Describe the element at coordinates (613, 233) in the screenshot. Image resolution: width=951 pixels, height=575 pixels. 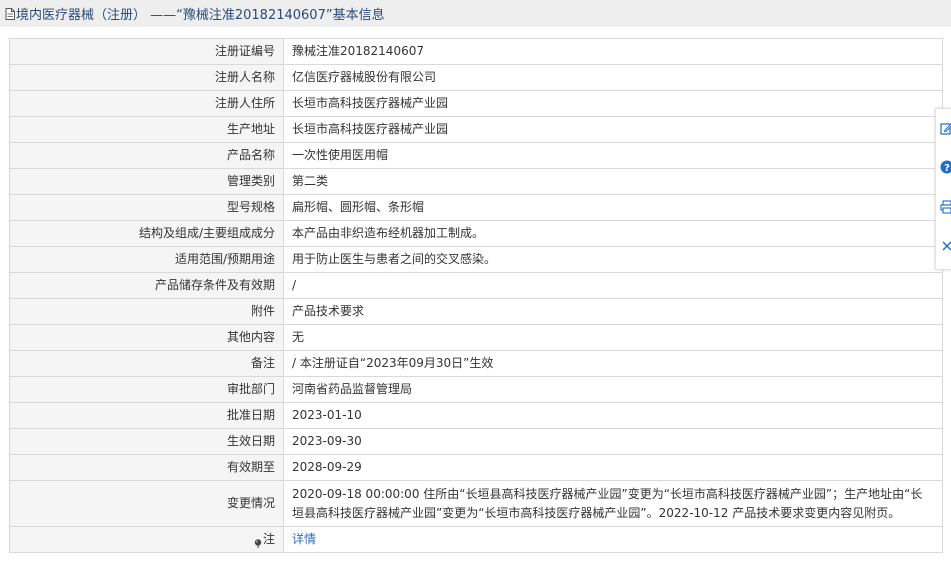
I see `row-value: 本产品由非织造布经机器加工制成。` at that location.